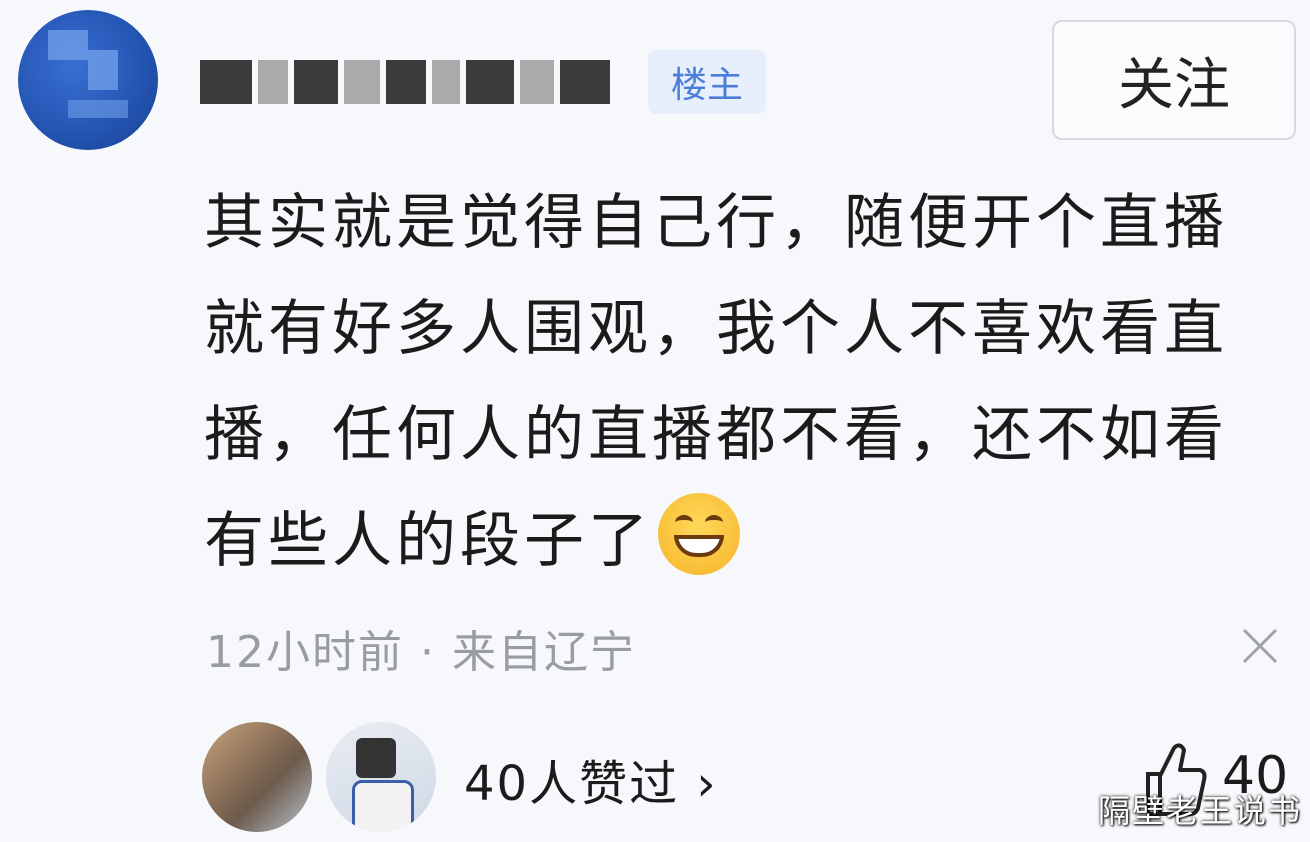  Describe the element at coordinates (421, 652) in the screenshot. I see `comment-meta: 12小时前 · 来自辽宁` at that location.